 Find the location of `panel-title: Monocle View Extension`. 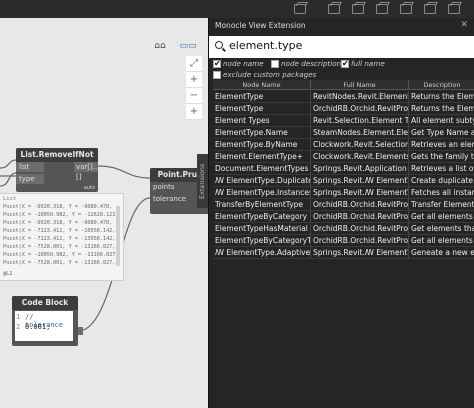

panel-title: Monocle View Extension is located at coordinates (260, 25).